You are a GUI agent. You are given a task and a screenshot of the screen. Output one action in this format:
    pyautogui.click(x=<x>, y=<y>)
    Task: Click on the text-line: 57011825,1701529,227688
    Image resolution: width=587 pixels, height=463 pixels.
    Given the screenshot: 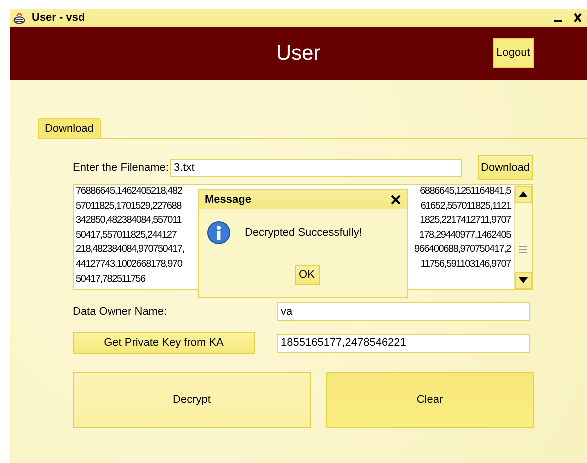 What is the action you would take?
    pyautogui.click(x=129, y=207)
    